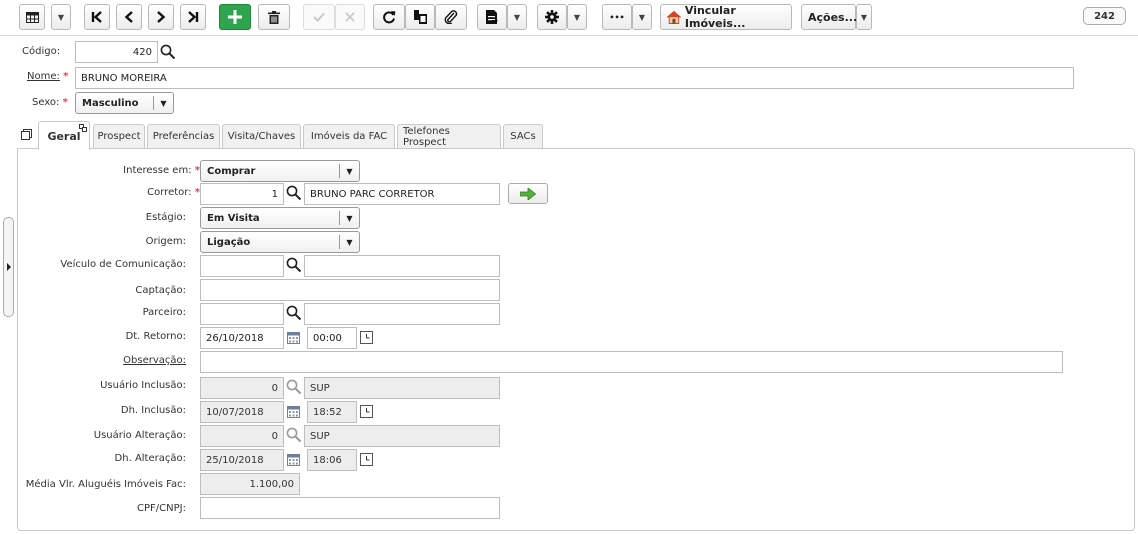  What do you see at coordinates (242, 338) in the screenshot?
I see `dt-retorno-date-field: 26/10/2018` at bounding box center [242, 338].